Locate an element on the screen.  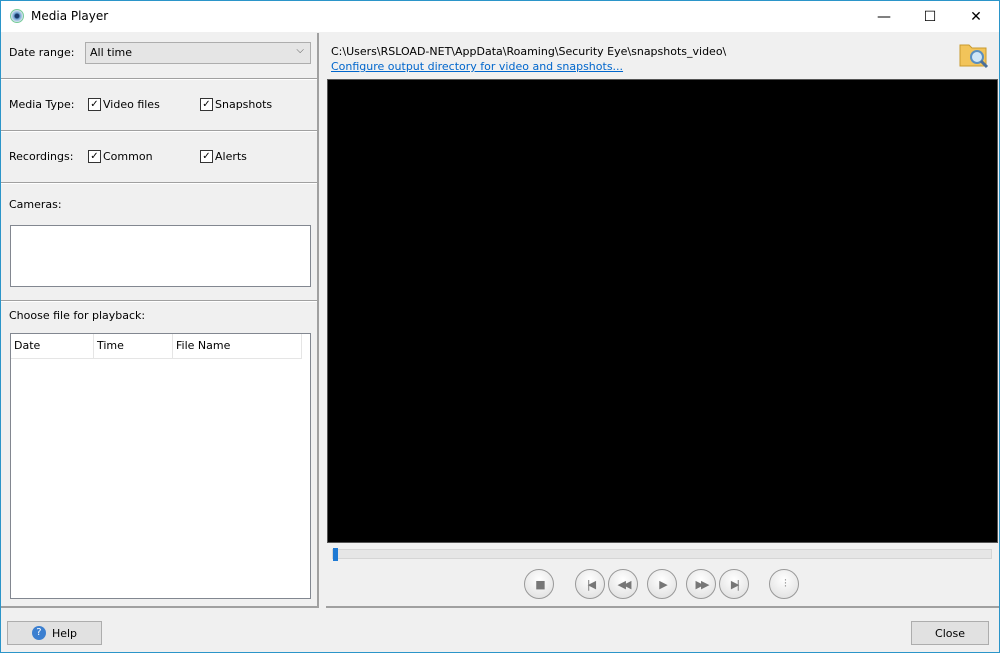
play-button: ▶ is located at coordinates (662, 584).